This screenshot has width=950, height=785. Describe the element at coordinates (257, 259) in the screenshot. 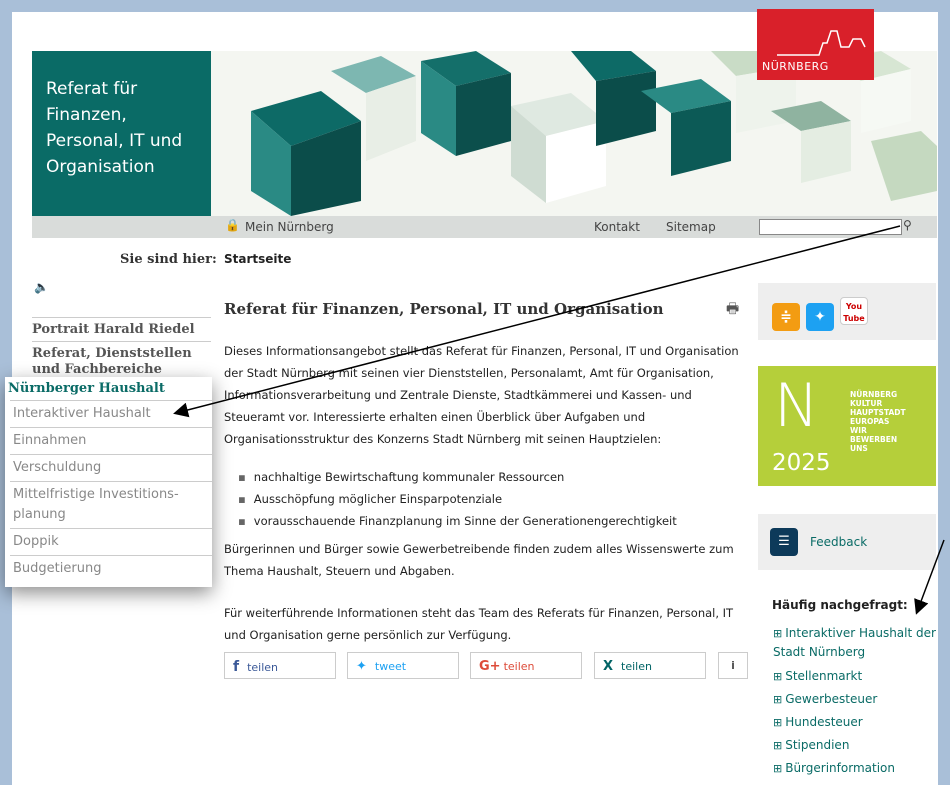

I see `breadcrumb-current: Startseite` at that location.